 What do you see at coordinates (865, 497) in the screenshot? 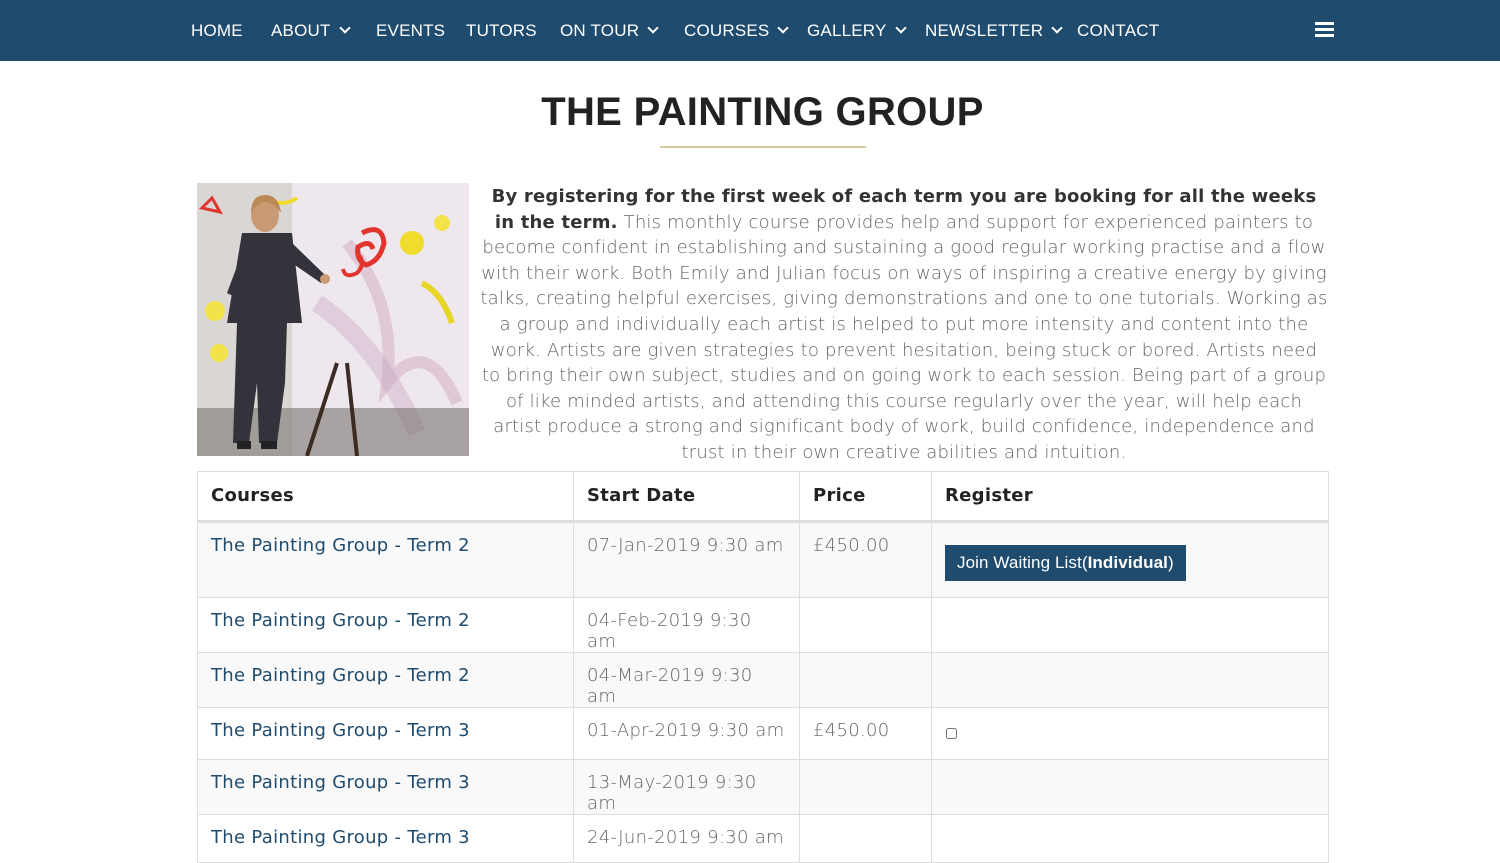
I see `header-price: Price` at bounding box center [865, 497].